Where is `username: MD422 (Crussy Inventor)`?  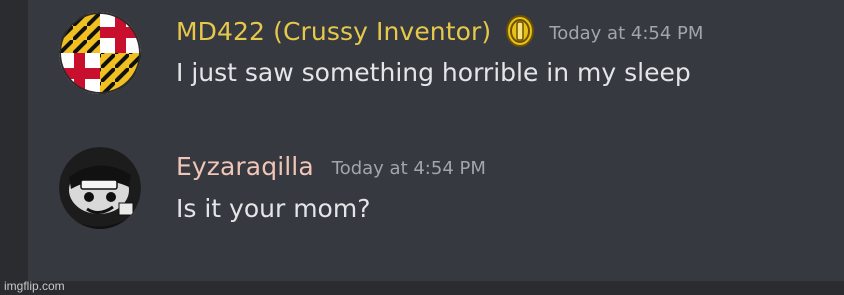 username: MD422 (Crussy Inventor) is located at coordinates (333, 31).